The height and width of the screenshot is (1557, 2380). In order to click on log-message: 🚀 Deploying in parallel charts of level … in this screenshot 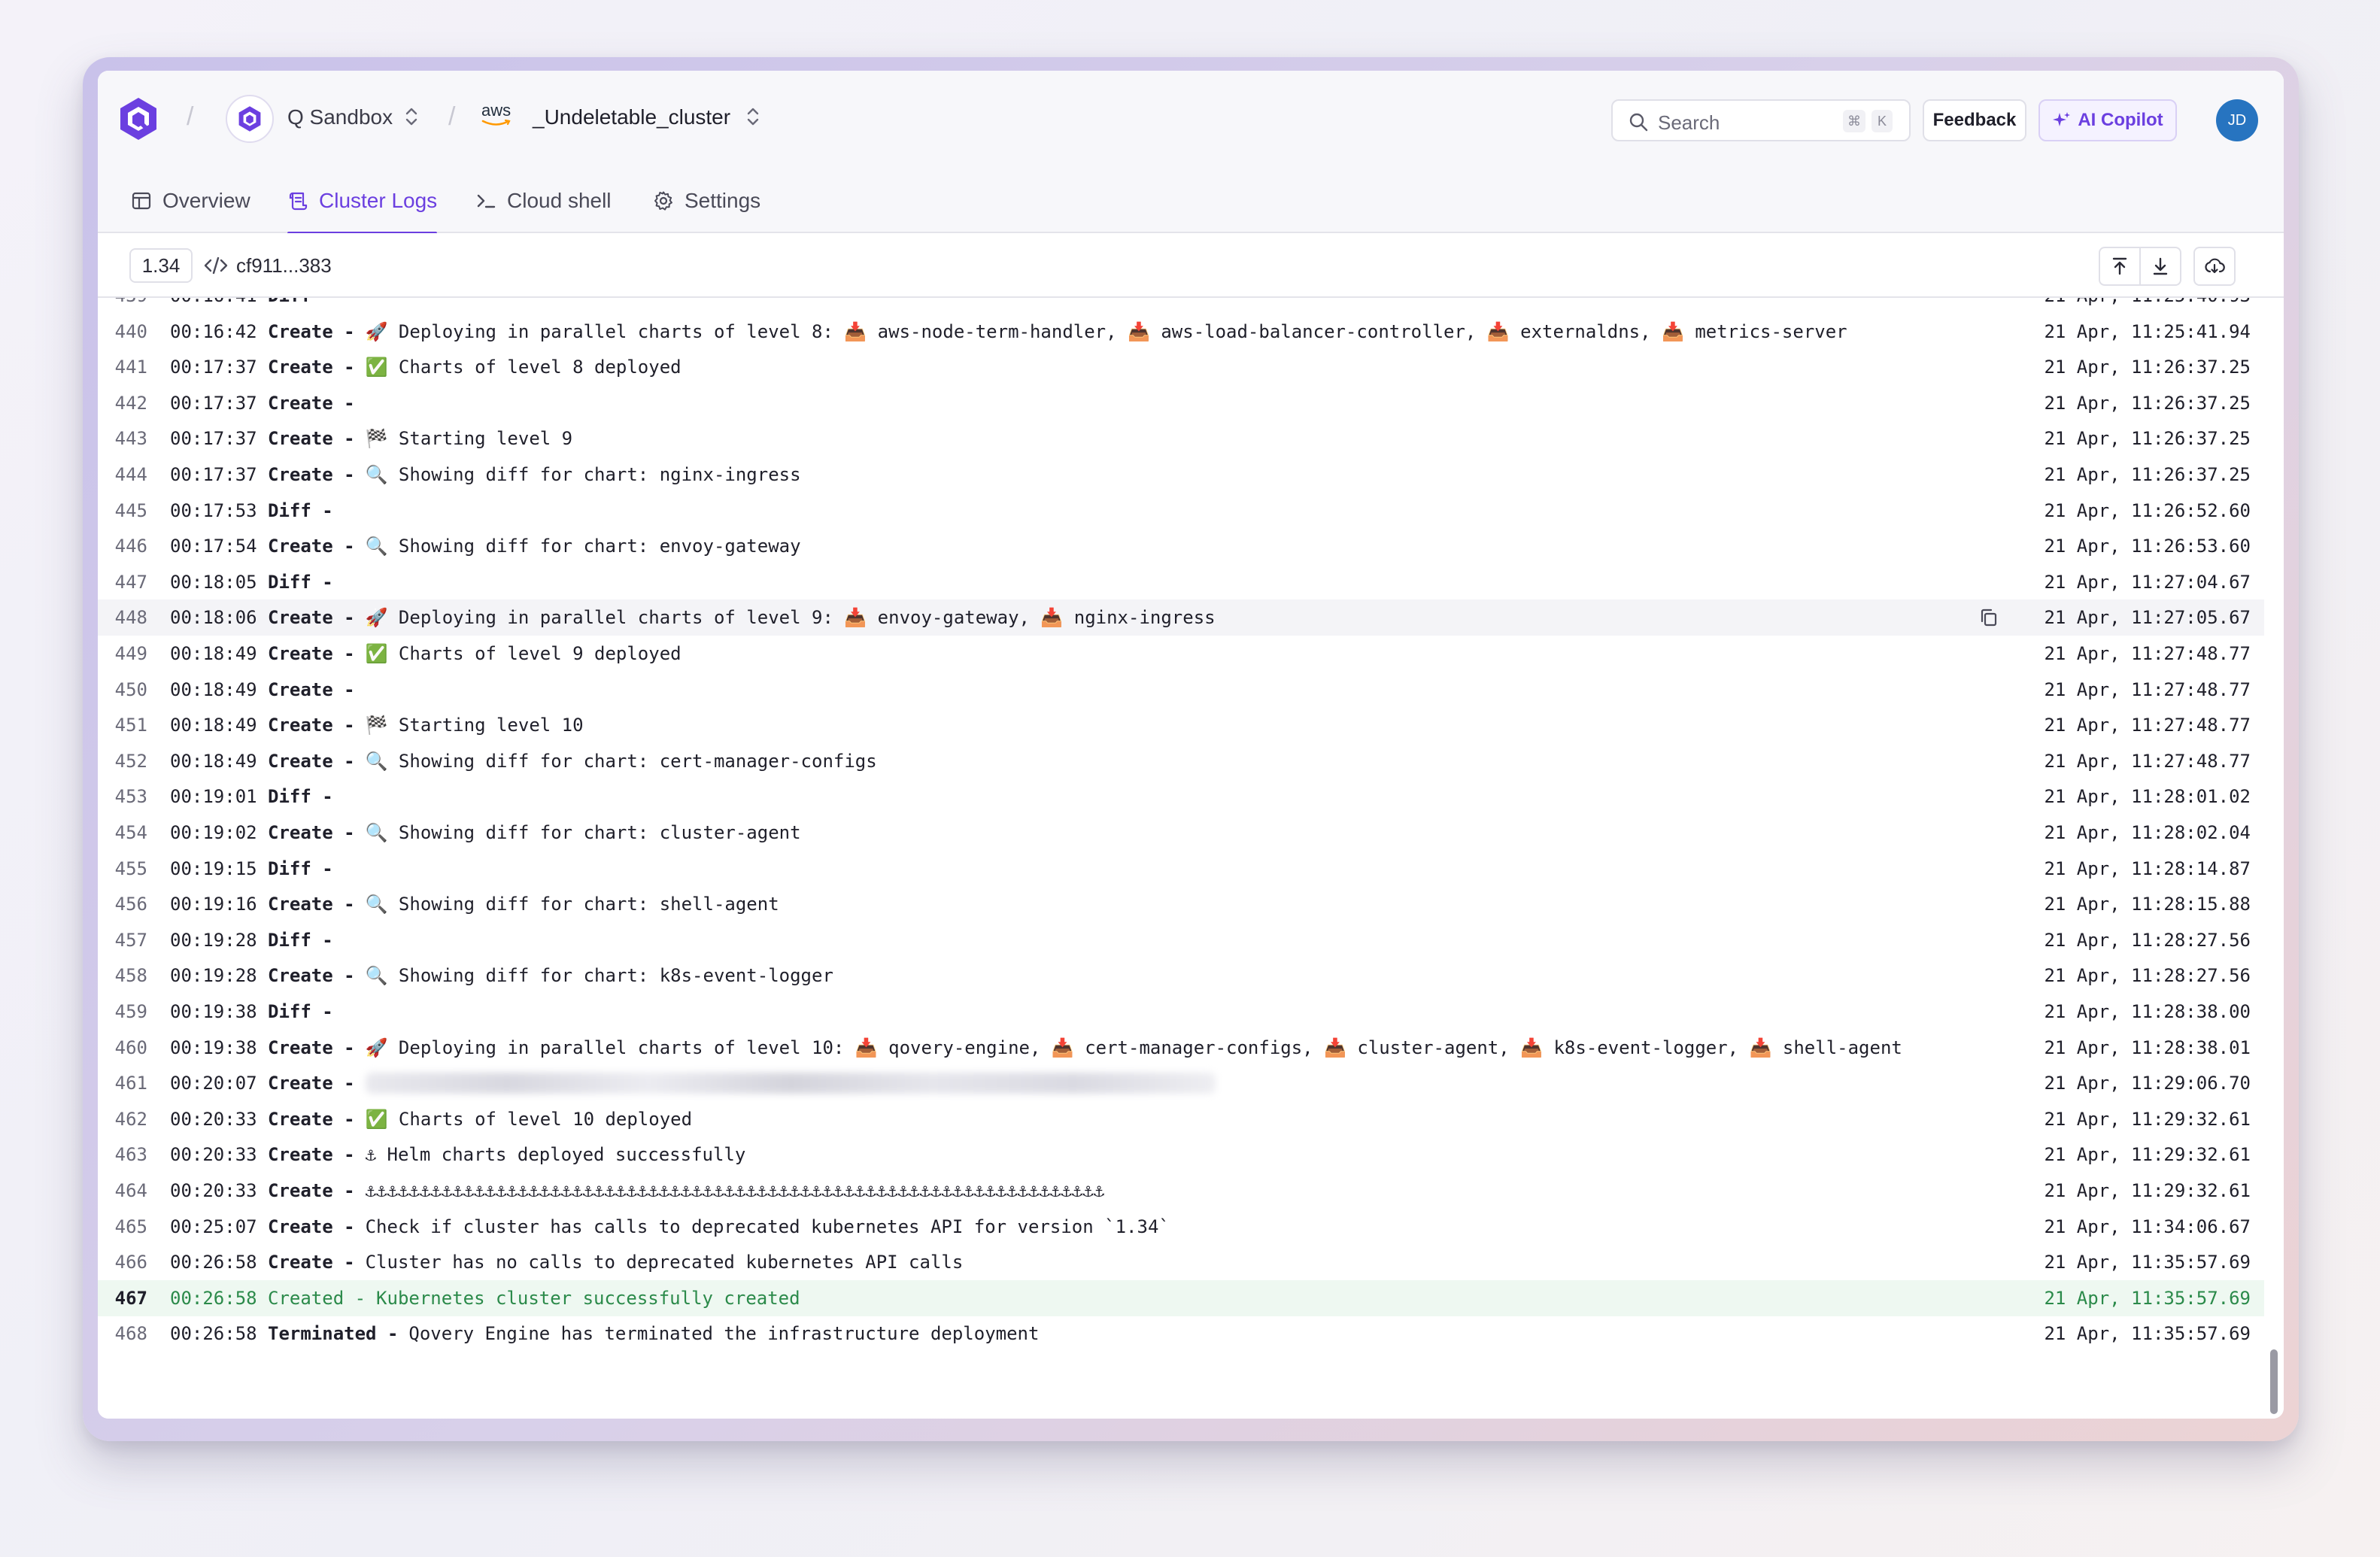, I will do `click(1133, 1047)`.